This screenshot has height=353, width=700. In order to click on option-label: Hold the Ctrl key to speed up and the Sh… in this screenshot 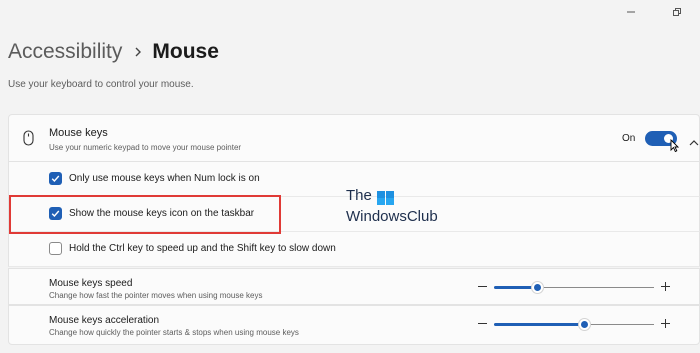, I will do `click(202, 248)`.